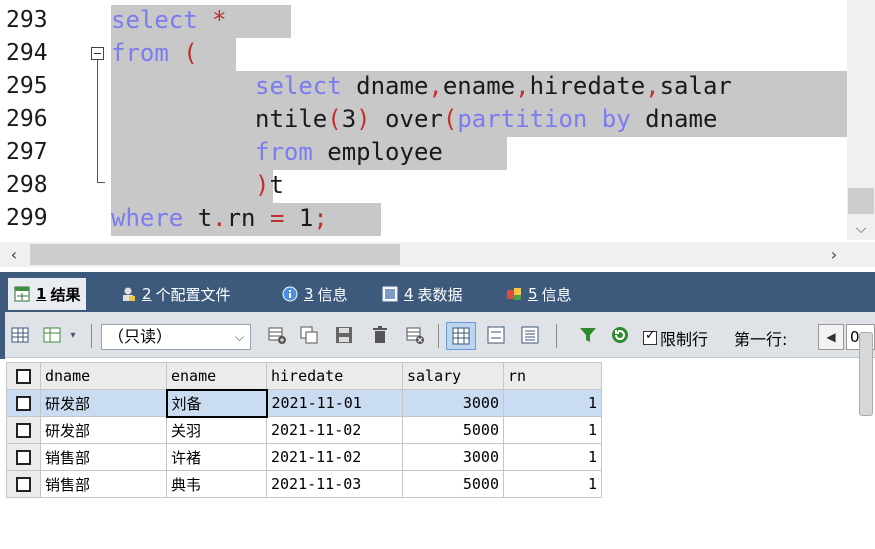  I want to click on code-line: 299 where t.rn = 1;, so click(423, 219).